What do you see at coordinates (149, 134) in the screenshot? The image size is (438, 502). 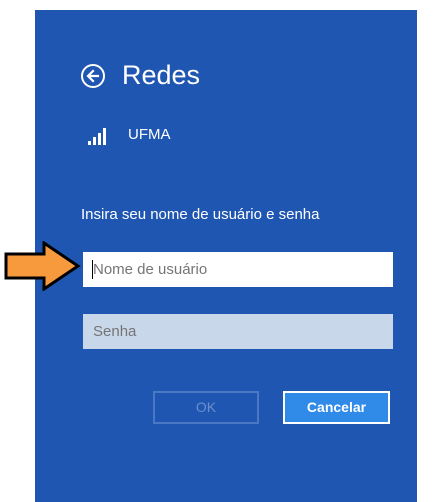 I see `network-name: UFMA` at bounding box center [149, 134].